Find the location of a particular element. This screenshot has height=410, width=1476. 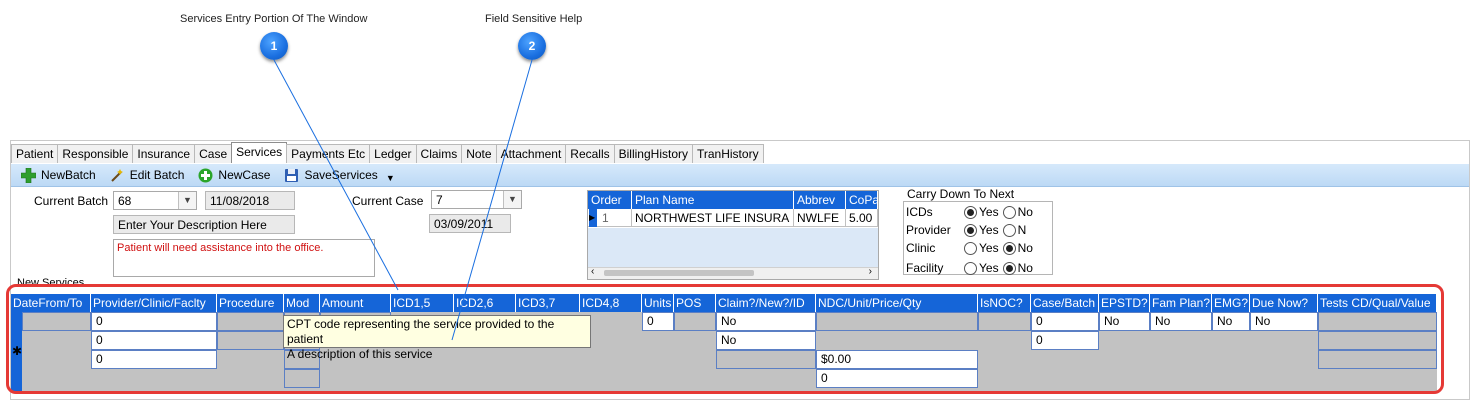

tab-payments-etc: Payments Etc is located at coordinates (328, 153).